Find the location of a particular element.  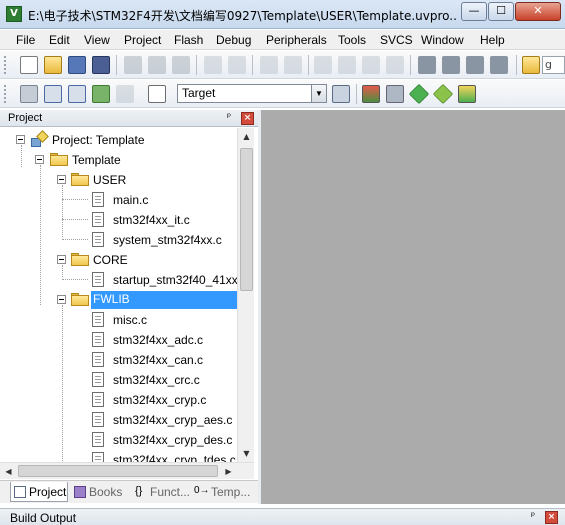

scroll-left-icon: ◀ is located at coordinates (8, 471).